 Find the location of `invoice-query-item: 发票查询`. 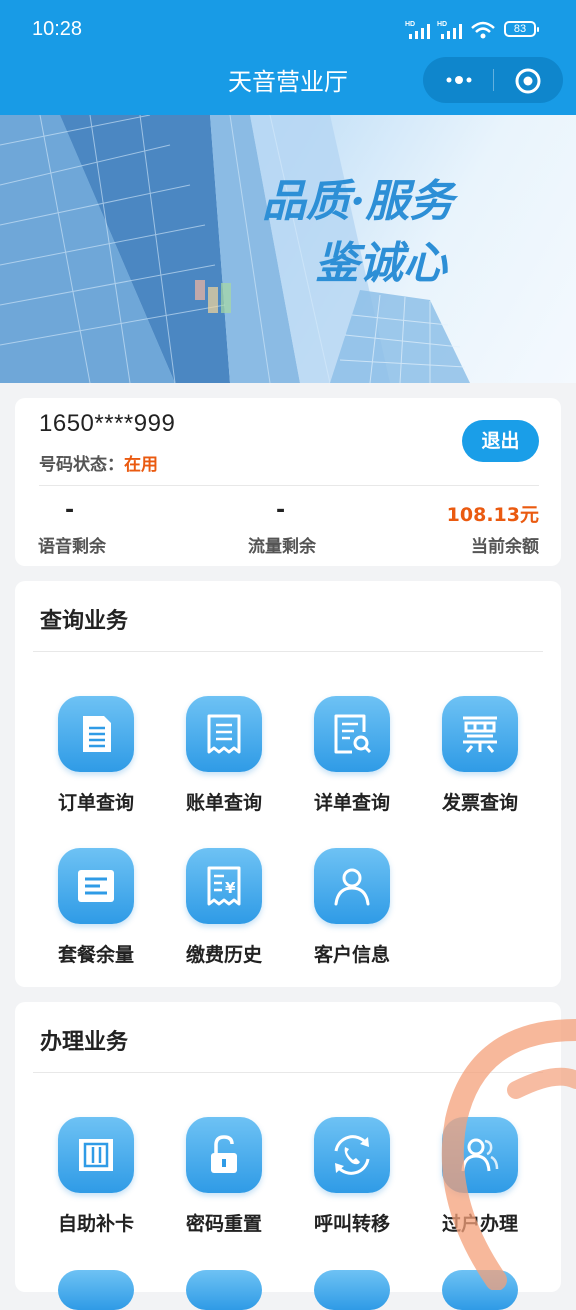

invoice-query-item: 发票查询 is located at coordinates (480, 755).